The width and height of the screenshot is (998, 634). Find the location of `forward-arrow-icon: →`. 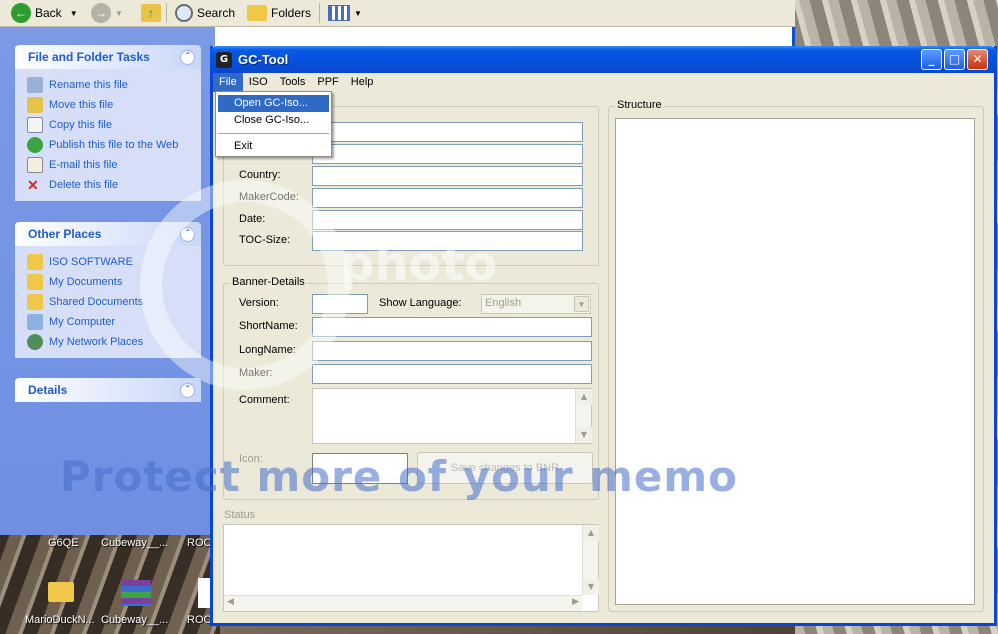

forward-arrow-icon: → is located at coordinates (101, 13).